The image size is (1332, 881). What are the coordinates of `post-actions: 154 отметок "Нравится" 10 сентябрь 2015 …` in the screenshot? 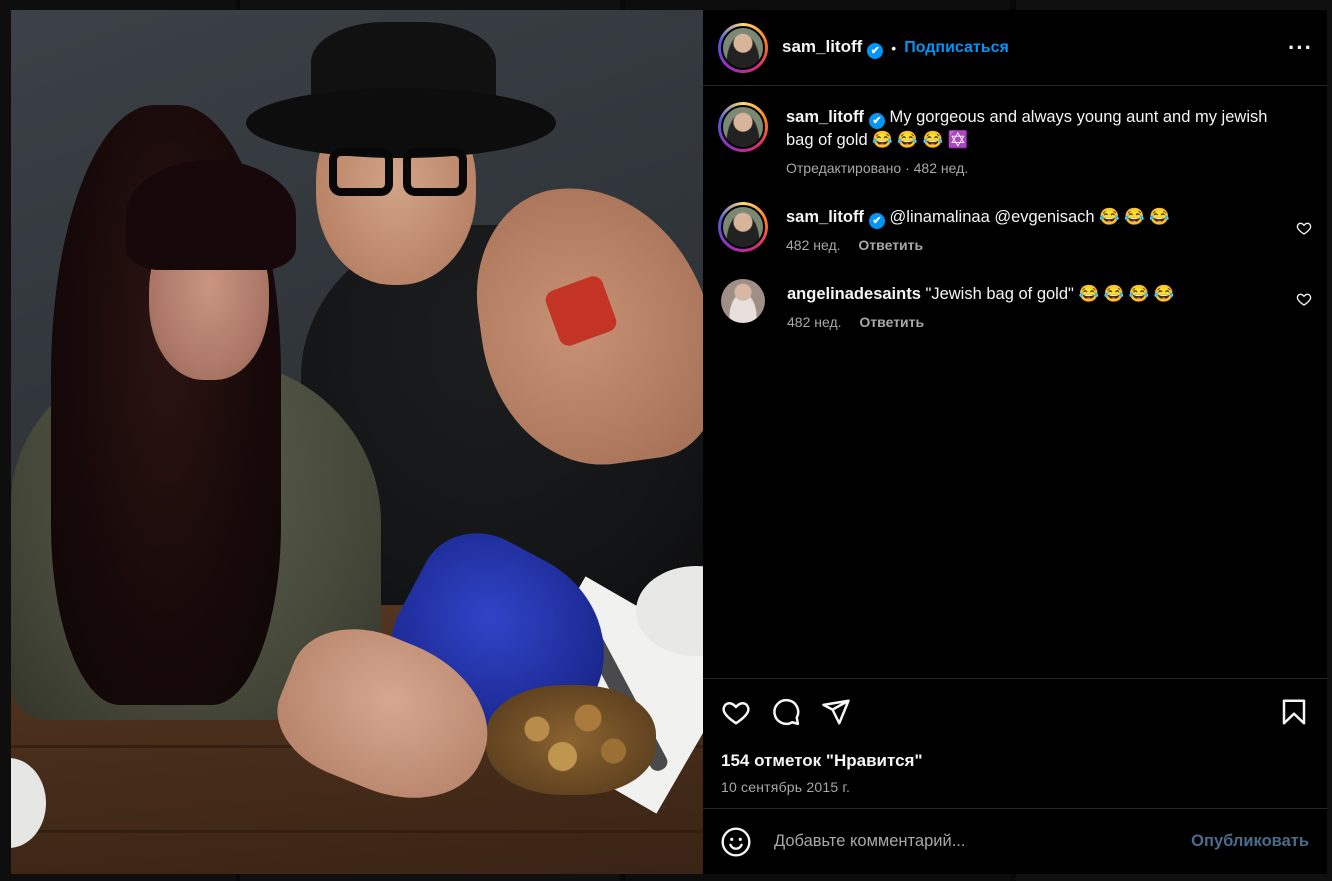 It's located at (1015, 743).